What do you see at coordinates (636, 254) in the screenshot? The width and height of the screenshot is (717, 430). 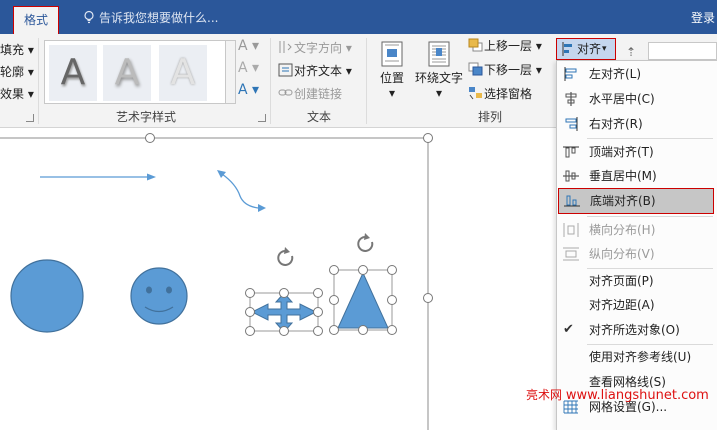 I see `menu-item-distribute-vertical: 纵向分布(V)` at bounding box center [636, 254].